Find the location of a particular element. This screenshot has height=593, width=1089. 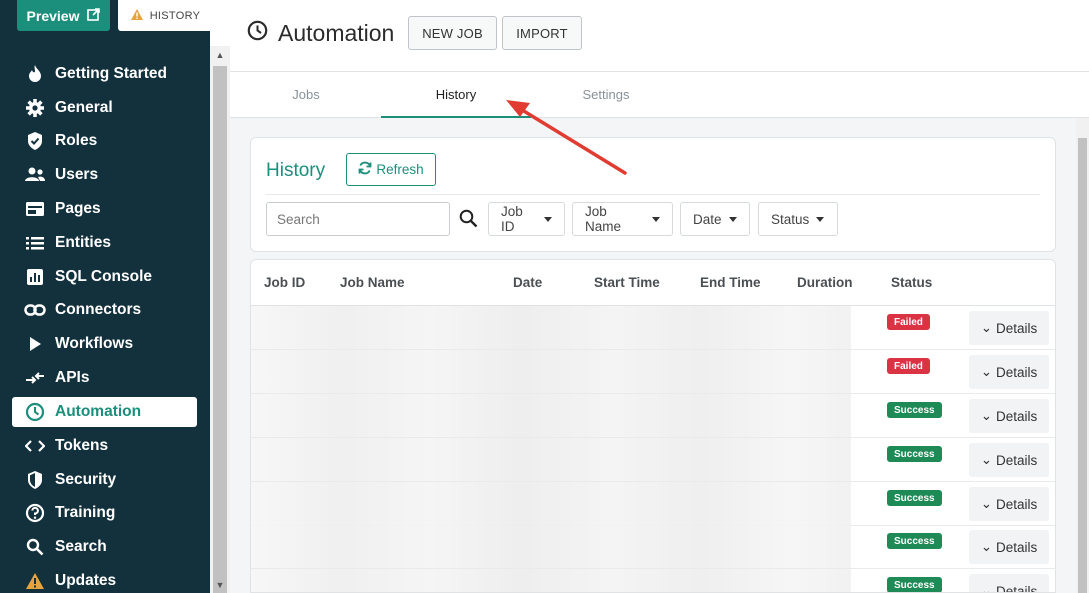

sidebar-item-label: APIs is located at coordinates (72, 378).